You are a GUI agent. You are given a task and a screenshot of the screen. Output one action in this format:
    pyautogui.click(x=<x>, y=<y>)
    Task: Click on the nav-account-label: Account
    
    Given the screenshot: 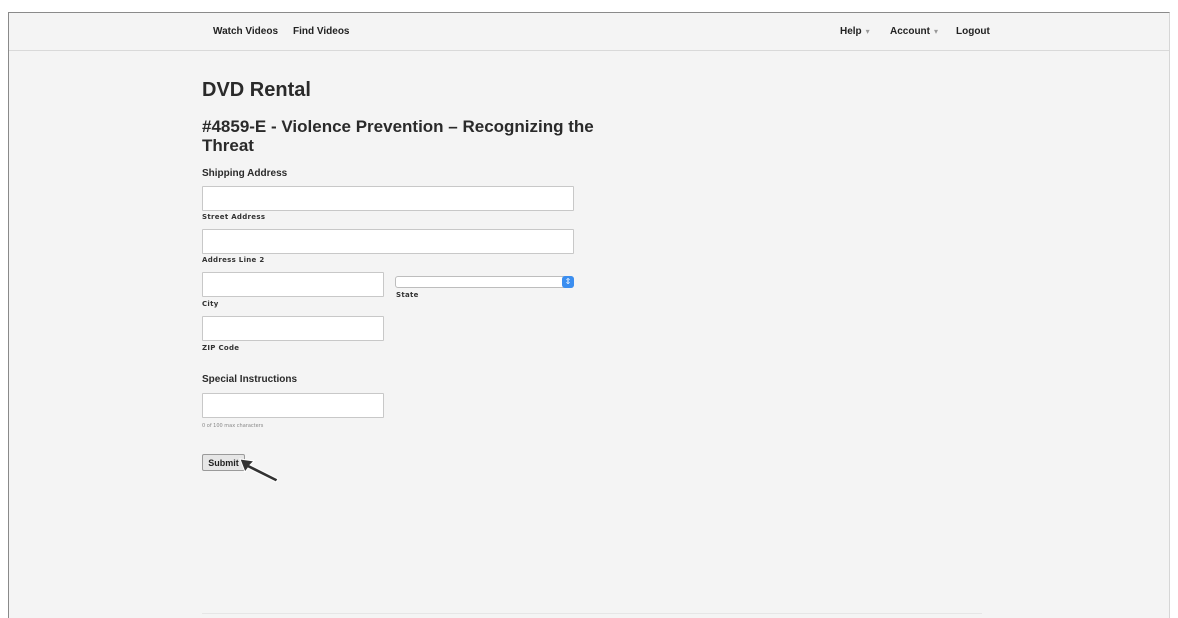 What is the action you would take?
    pyautogui.click(x=910, y=31)
    